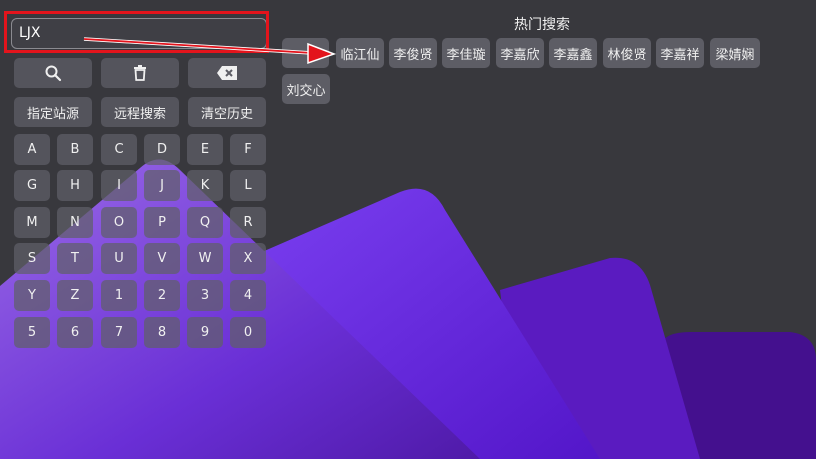  Describe the element at coordinates (305, 53) in the screenshot. I see `hot-search-chip` at that location.